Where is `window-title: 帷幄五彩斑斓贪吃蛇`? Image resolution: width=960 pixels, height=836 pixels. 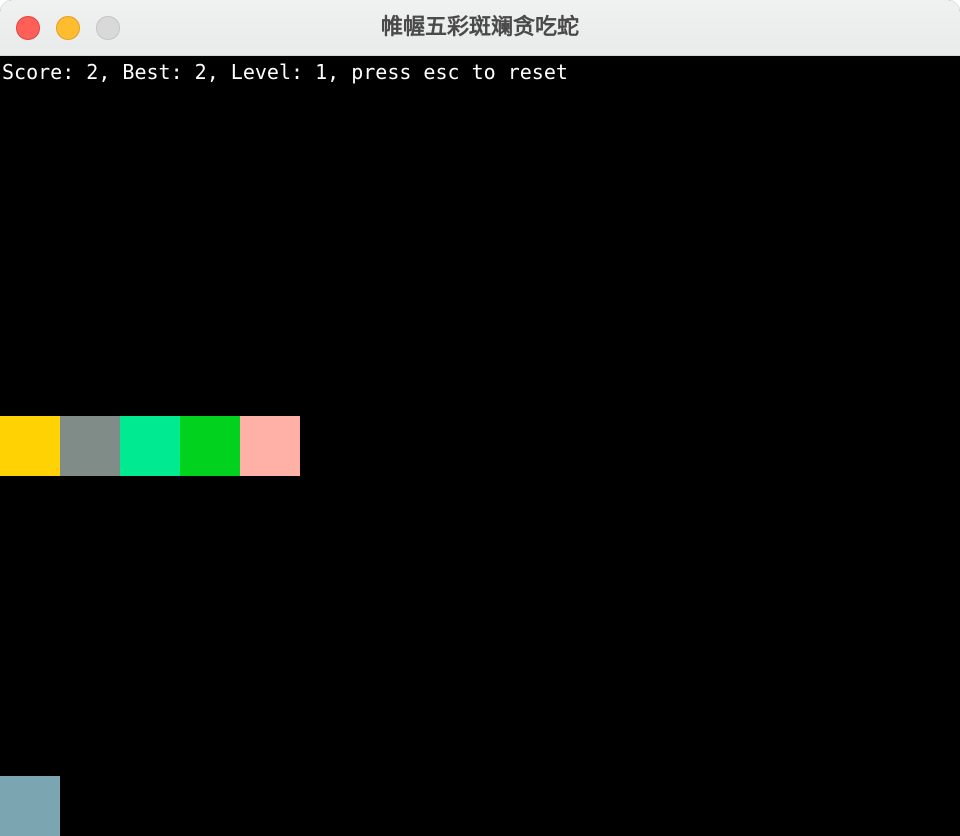
window-title: 帷幄五彩斑斓贪吃蛇 is located at coordinates (479, 27).